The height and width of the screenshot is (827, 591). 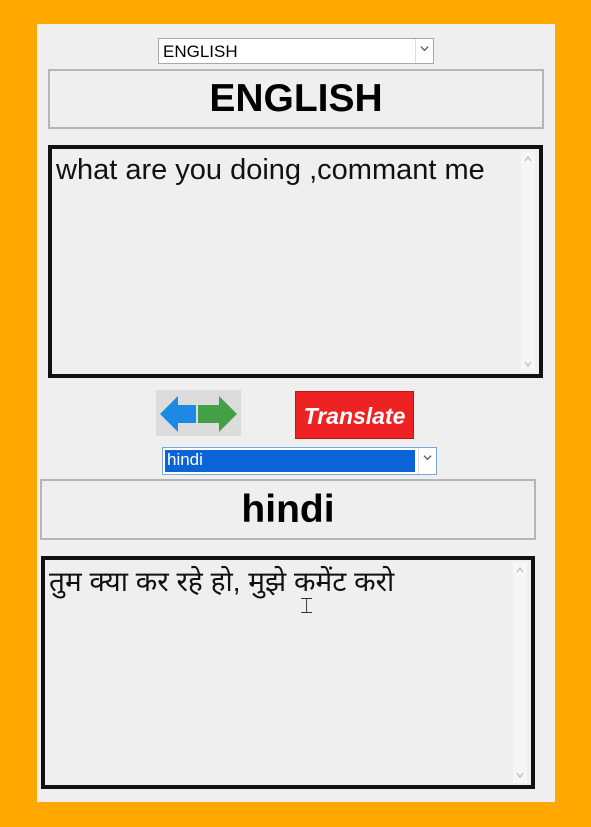 What do you see at coordinates (296, 51) in the screenshot?
I see `source-language-select: ENGLISH` at bounding box center [296, 51].